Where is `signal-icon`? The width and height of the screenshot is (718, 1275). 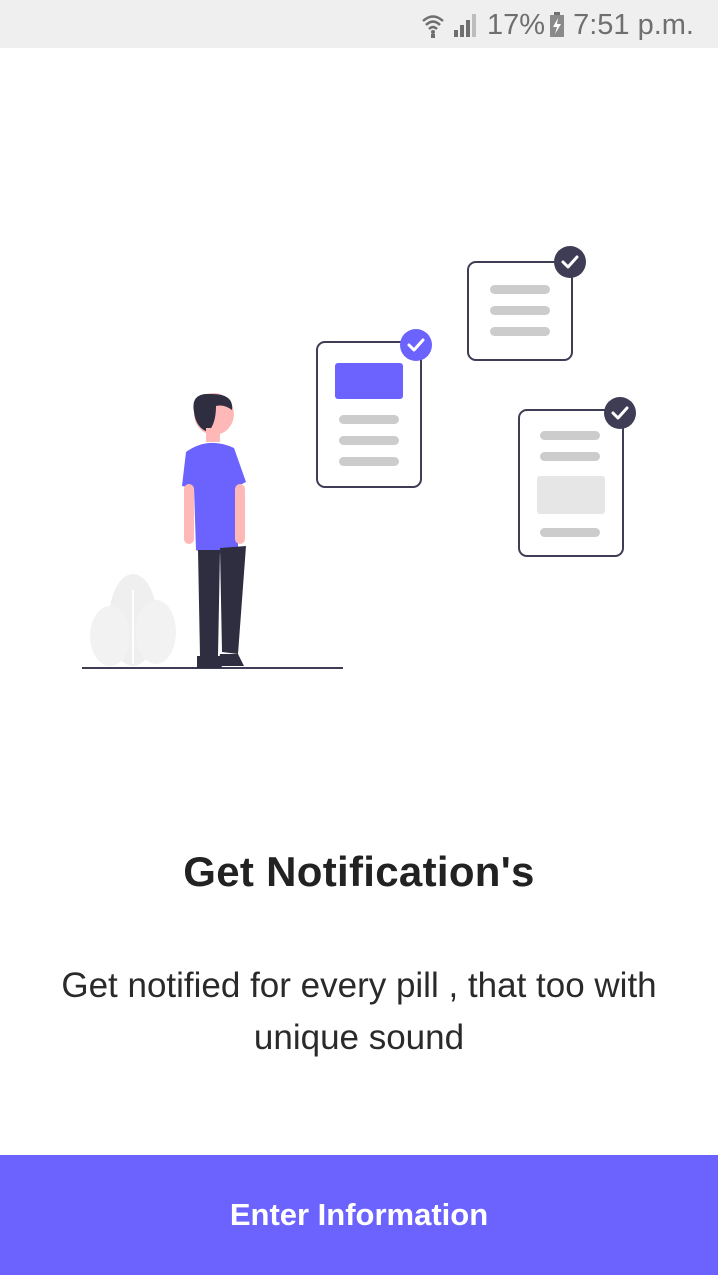
signal-icon is located at coordinates (466, 25).